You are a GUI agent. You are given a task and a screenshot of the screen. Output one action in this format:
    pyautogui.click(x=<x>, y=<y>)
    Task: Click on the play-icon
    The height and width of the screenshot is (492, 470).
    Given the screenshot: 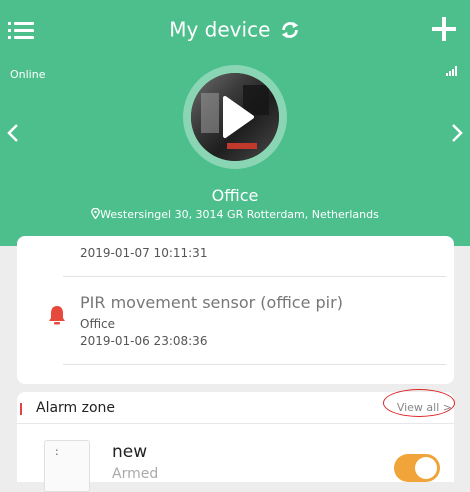 What is the action you would take?
    pyautogui.click(x=238, y=117)
    